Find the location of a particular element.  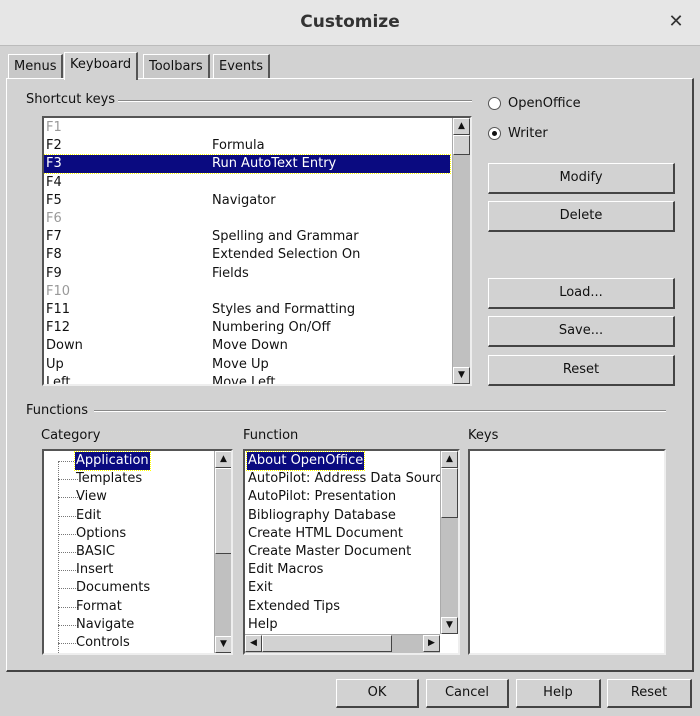

openoffice-radio is located at coordinates (494, 103).